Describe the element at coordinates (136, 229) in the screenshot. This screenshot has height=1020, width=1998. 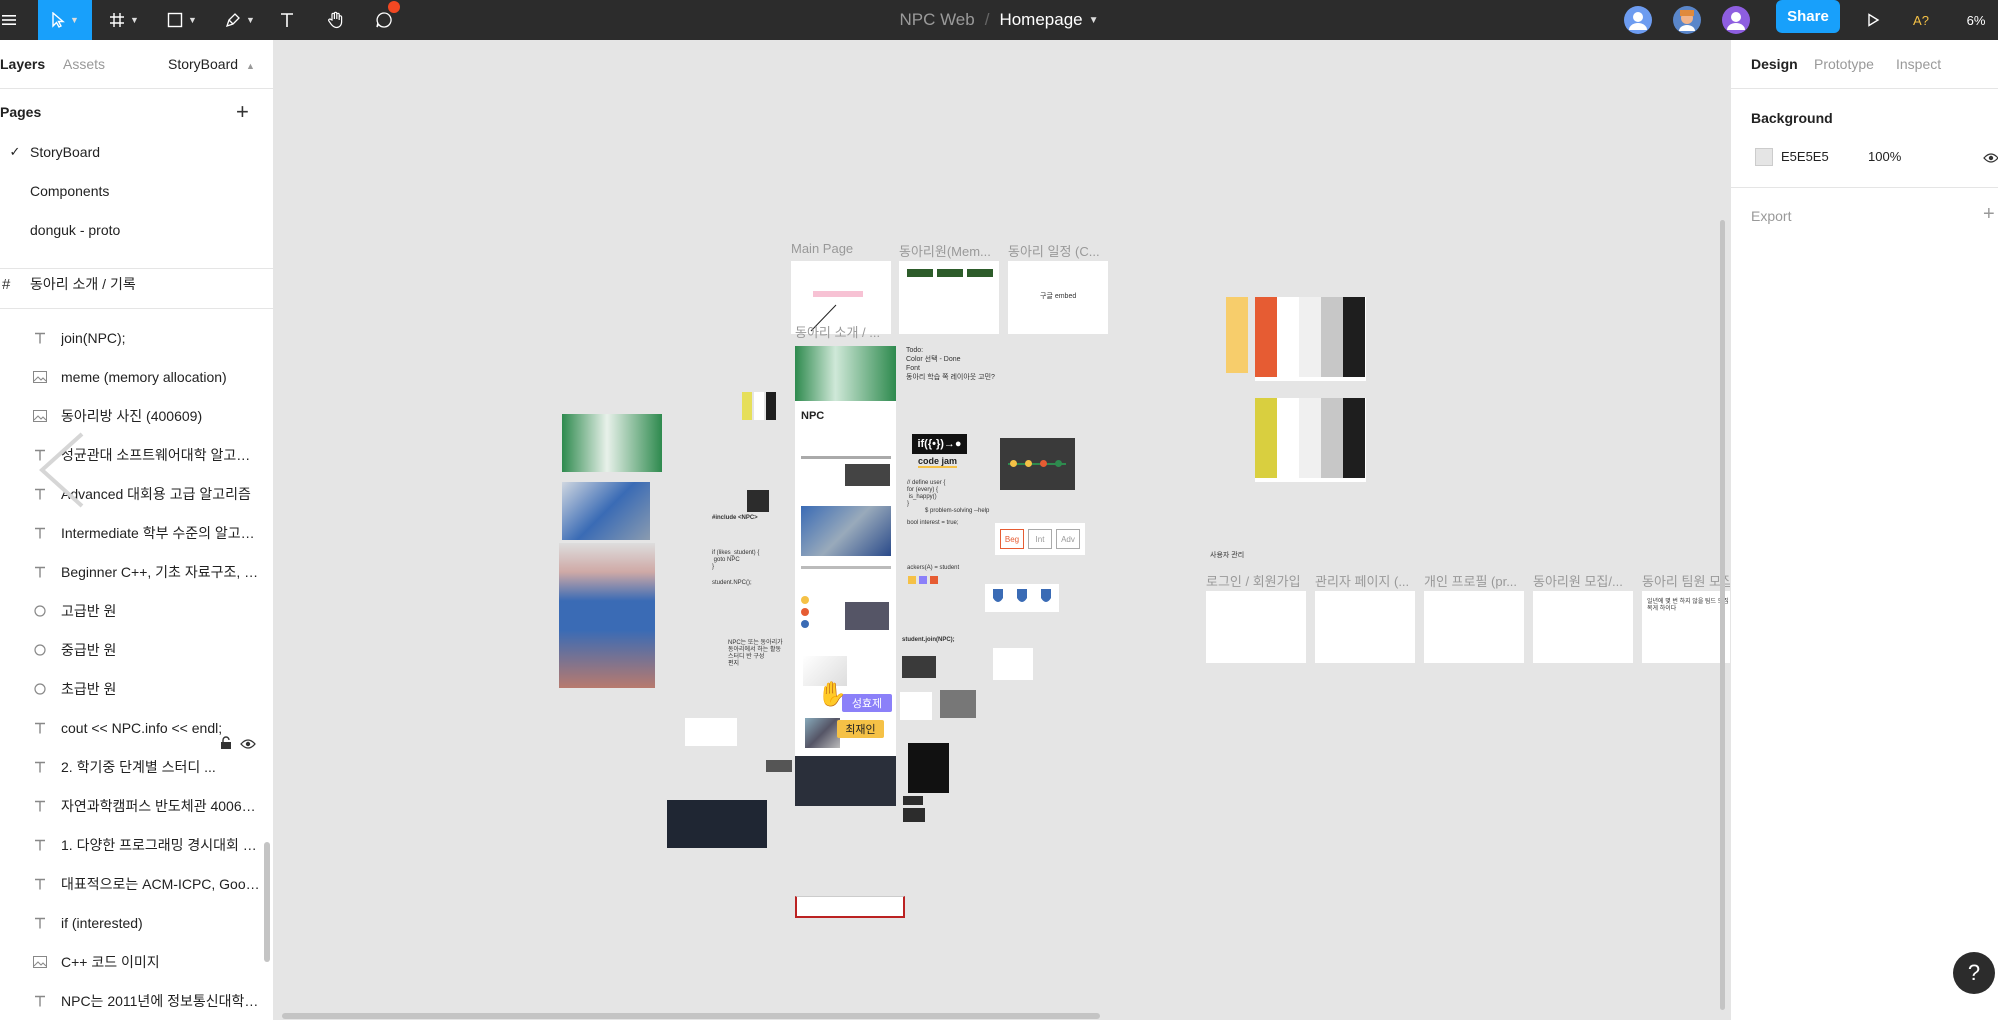
I see `page-item-donguk-proto: donguk - proto` at that location.